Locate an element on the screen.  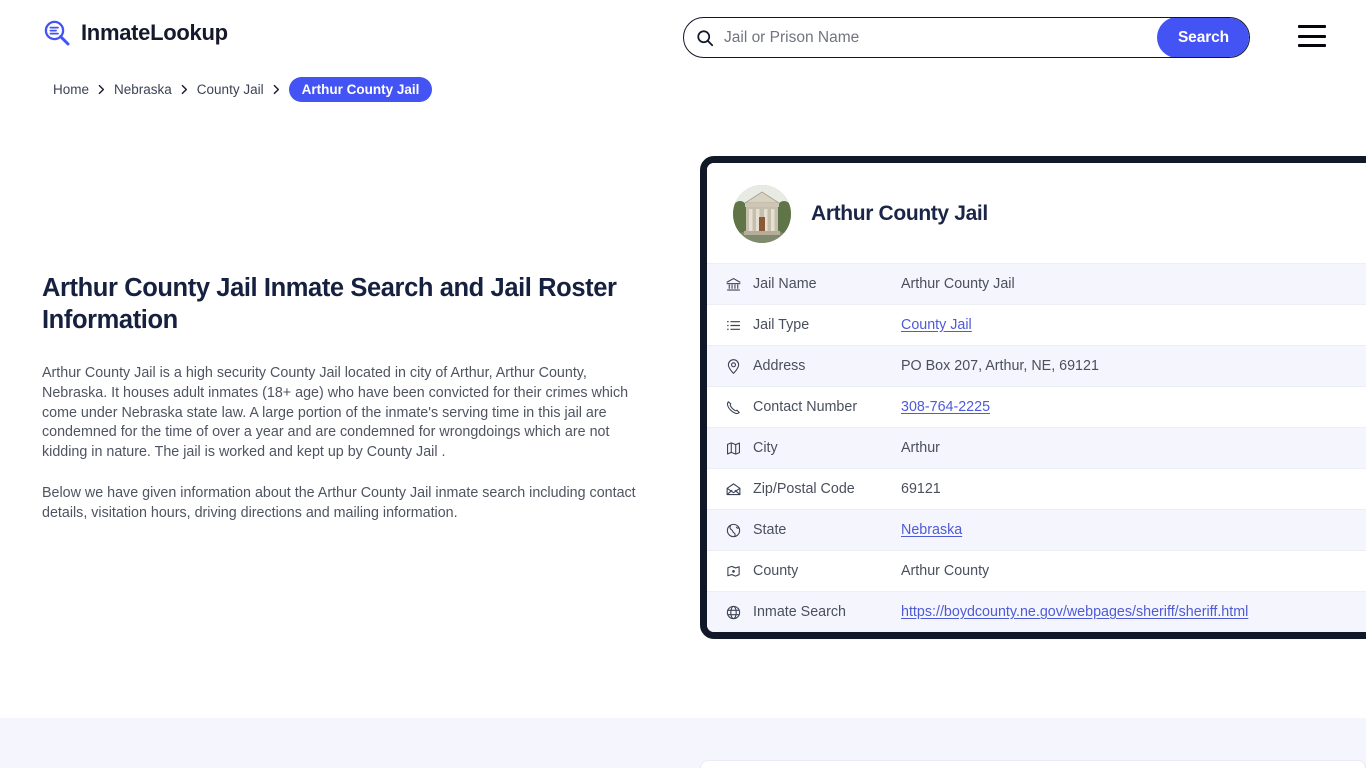
site-header: InmateLookup Search is located at coordinates (683, 36).